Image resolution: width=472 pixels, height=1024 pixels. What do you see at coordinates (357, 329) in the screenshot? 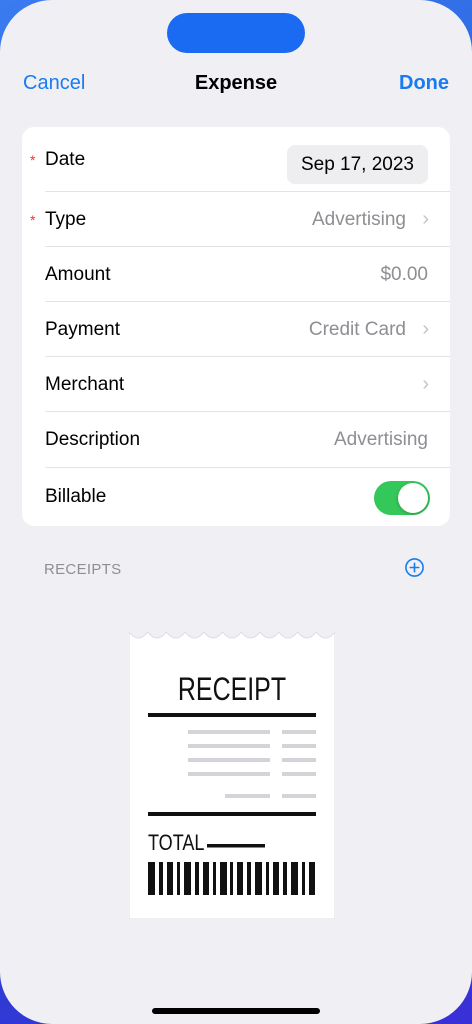
I see `payment-value: Credit Card` at bounding box center [357, 329].